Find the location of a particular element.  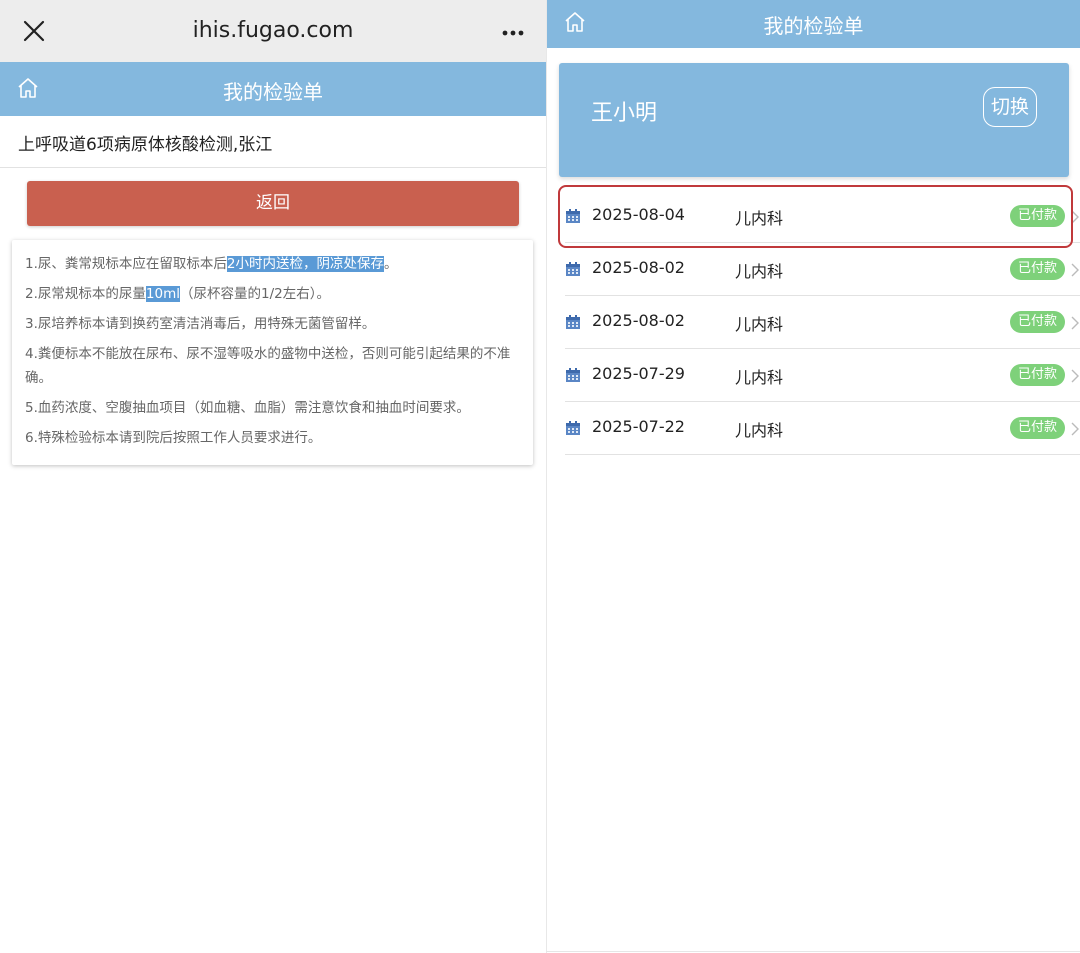

record-date: 2025-08-04 is located at coordinates (638, 214).